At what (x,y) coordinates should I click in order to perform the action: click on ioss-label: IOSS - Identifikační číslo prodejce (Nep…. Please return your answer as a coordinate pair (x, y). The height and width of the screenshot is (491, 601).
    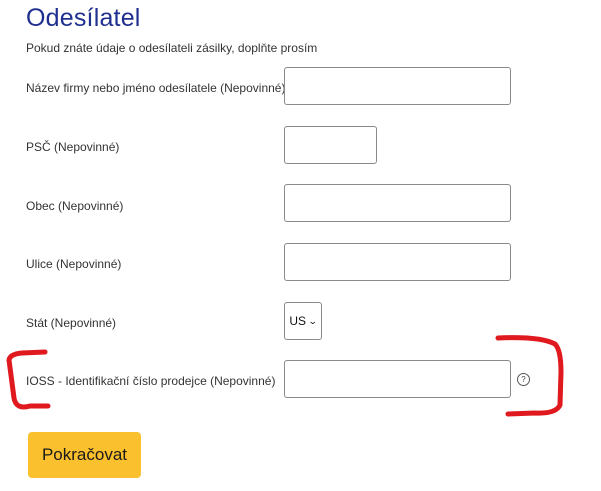
    Looking at the image, I should click on (151, 381).